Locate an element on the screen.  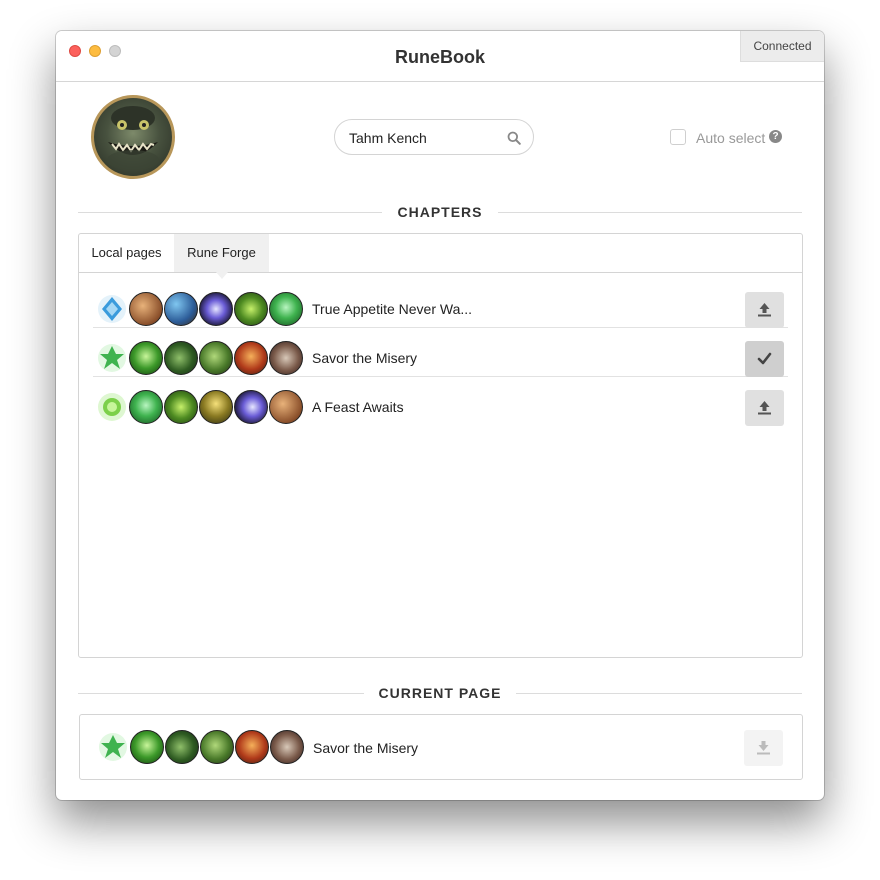
tab-rune-forge: Rune Forge is located at coordinates (221, 256).